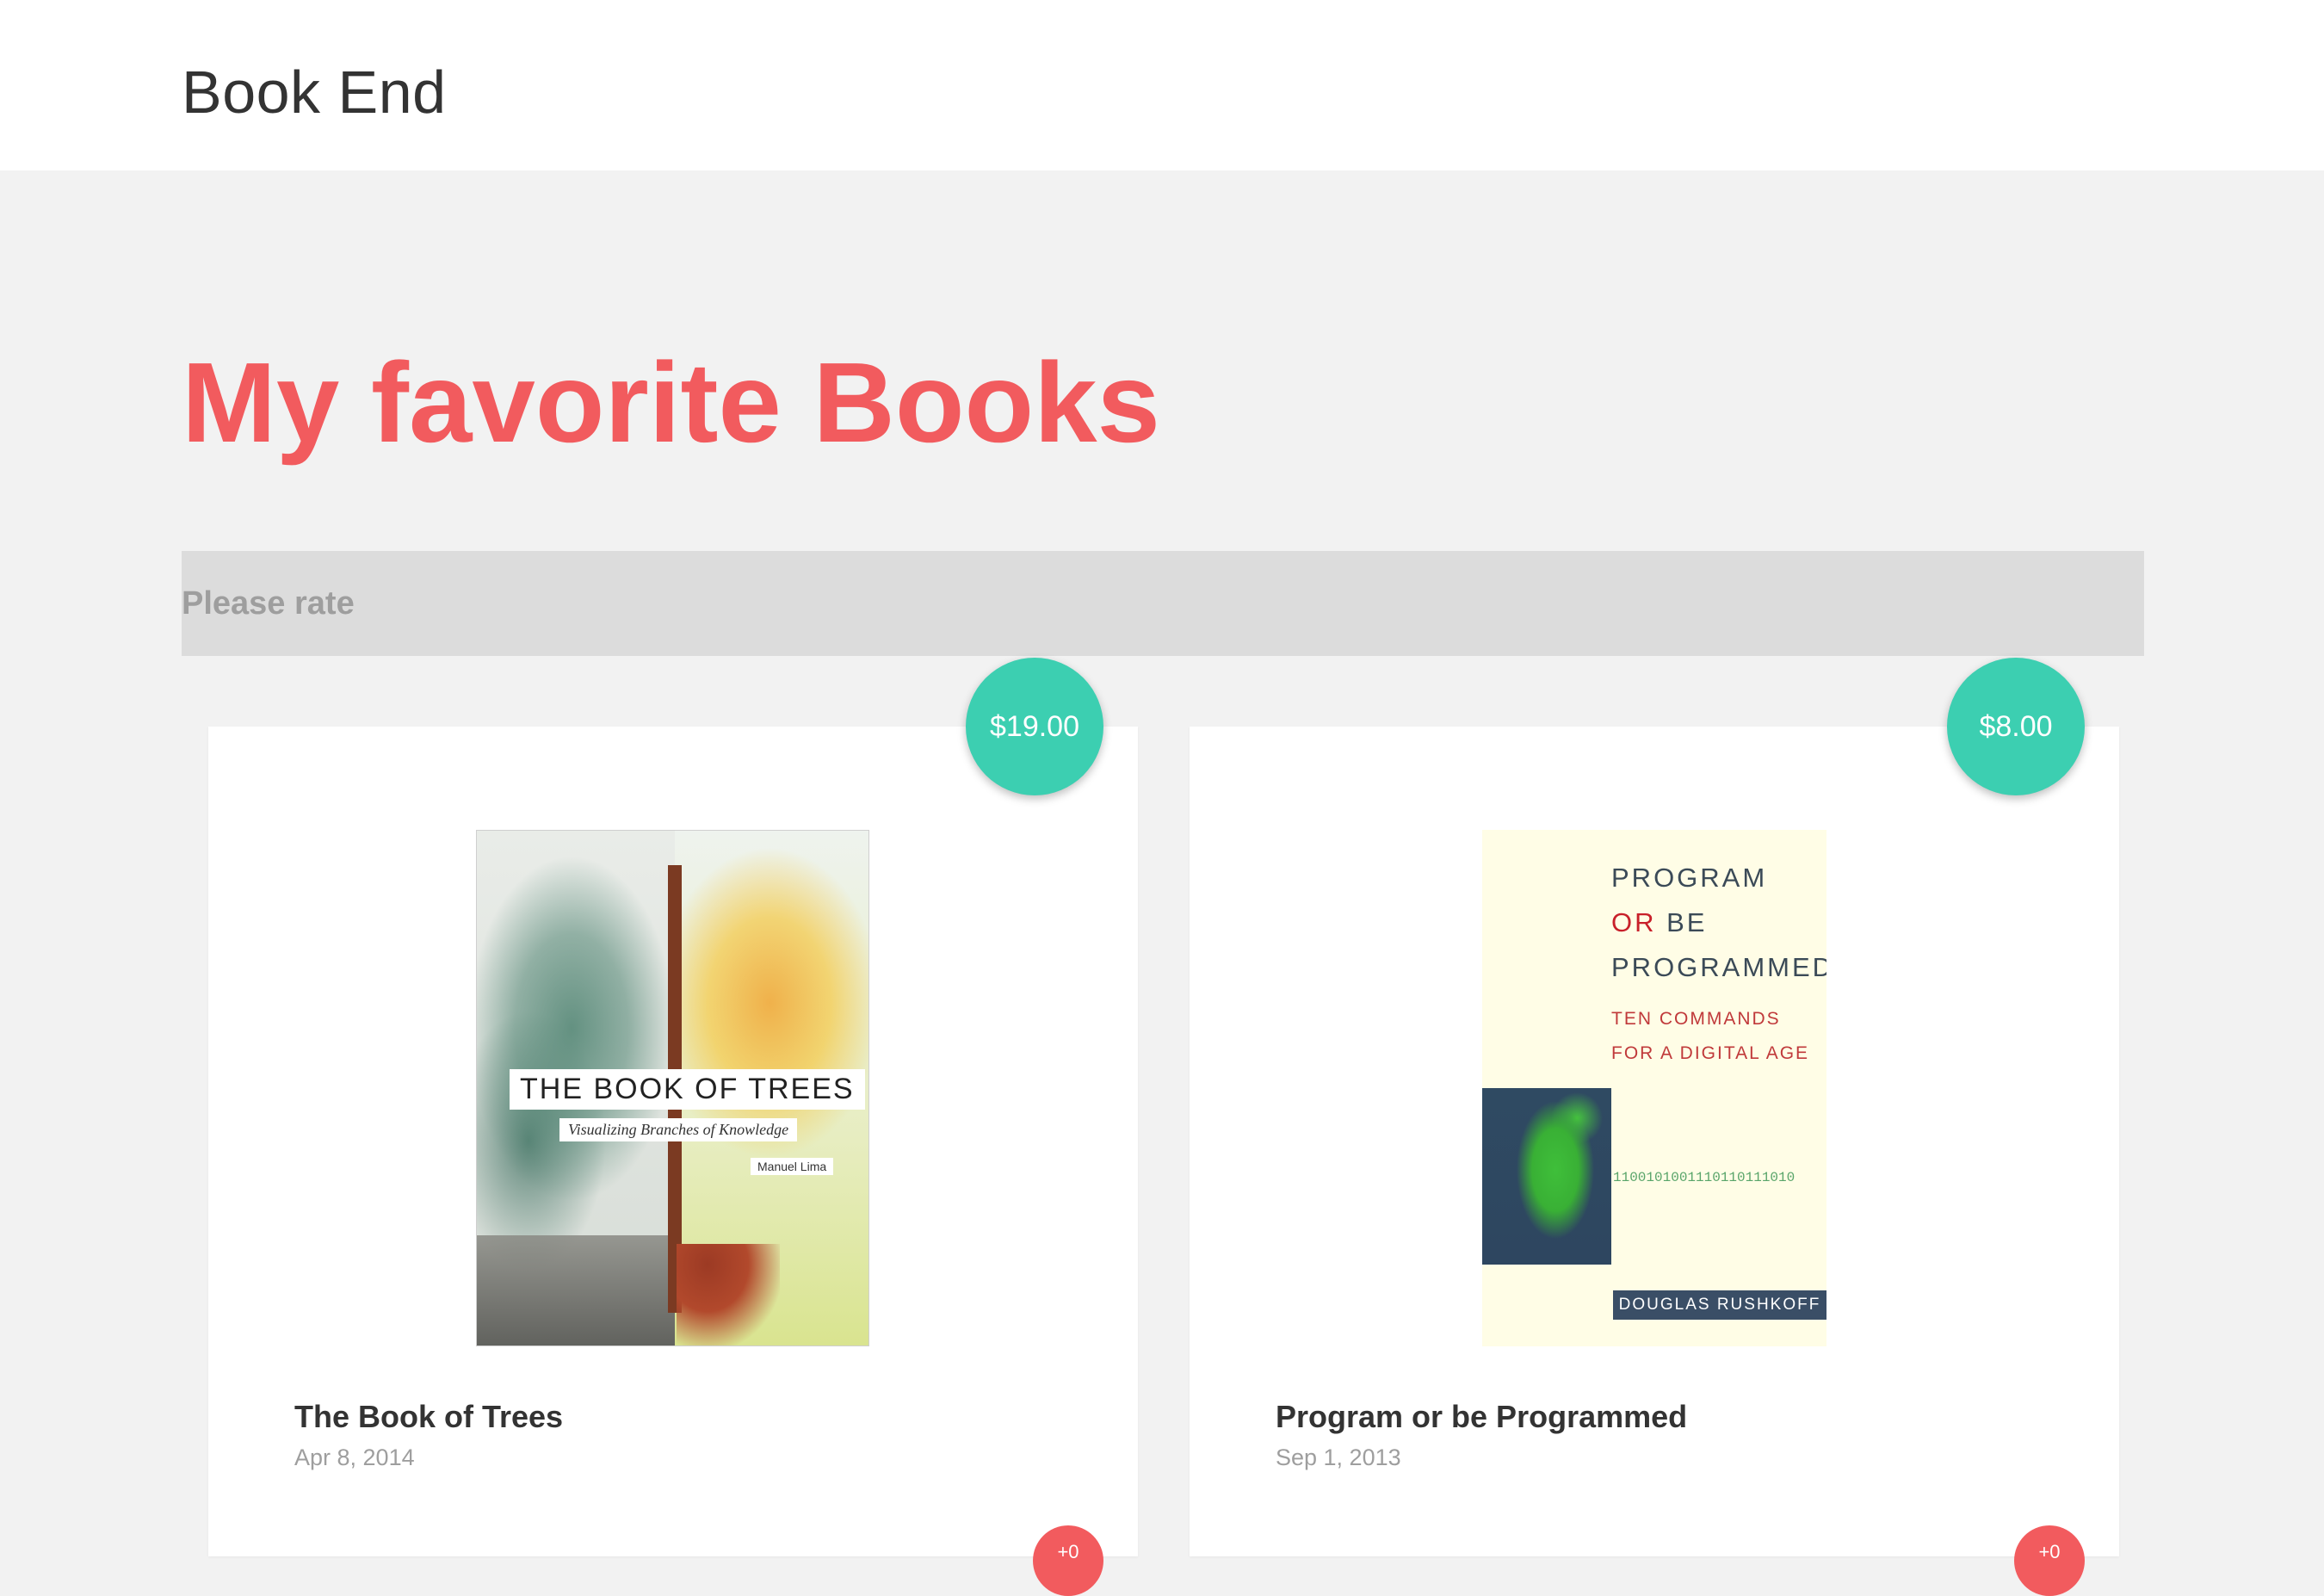  I want to click on cover-title-line-3: PROGRAMMED, so click(1718, 967).